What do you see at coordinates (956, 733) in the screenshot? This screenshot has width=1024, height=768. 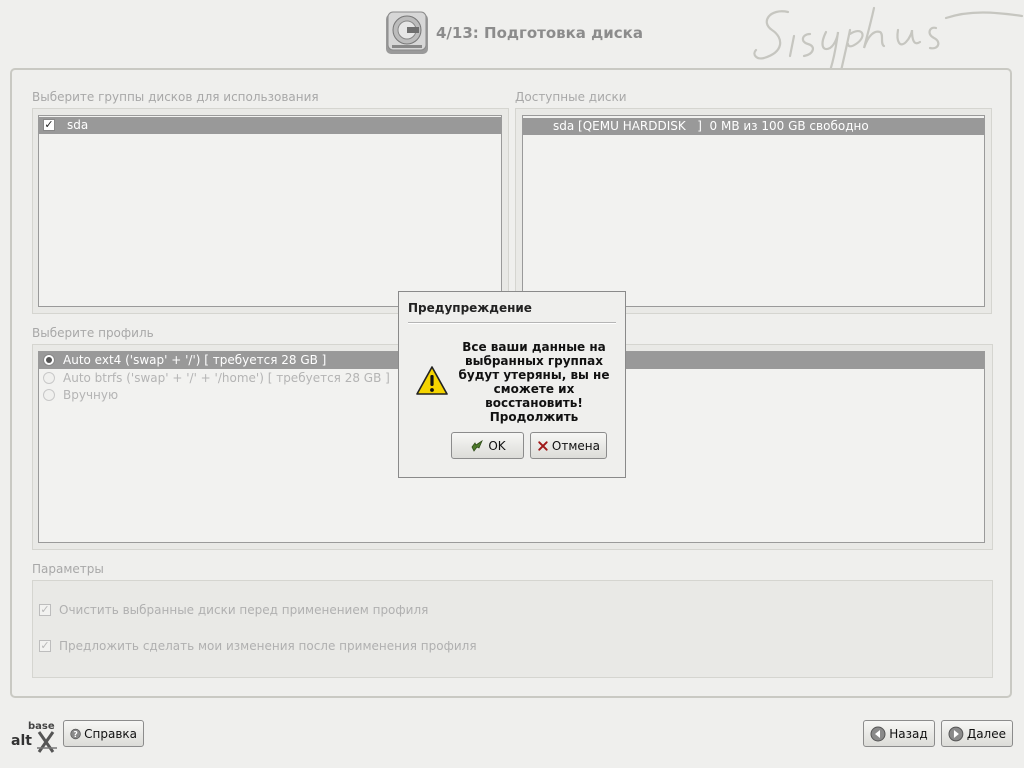 I see `arrow-right-icon` at bounding box center [956, 733].